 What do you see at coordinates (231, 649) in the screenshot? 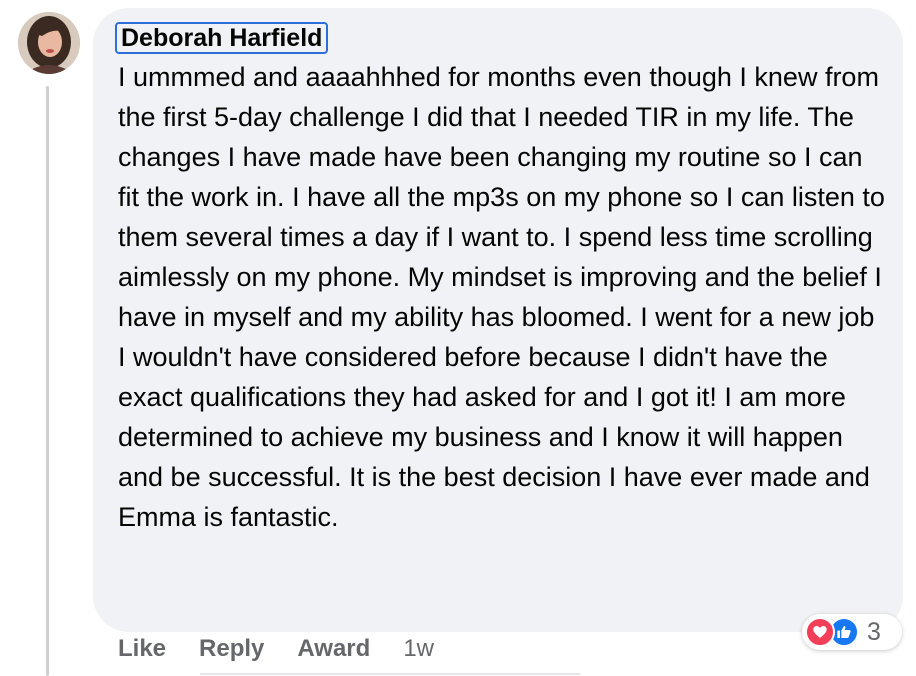
I see `reply-button: Reply` at bounding box center [231, 649].